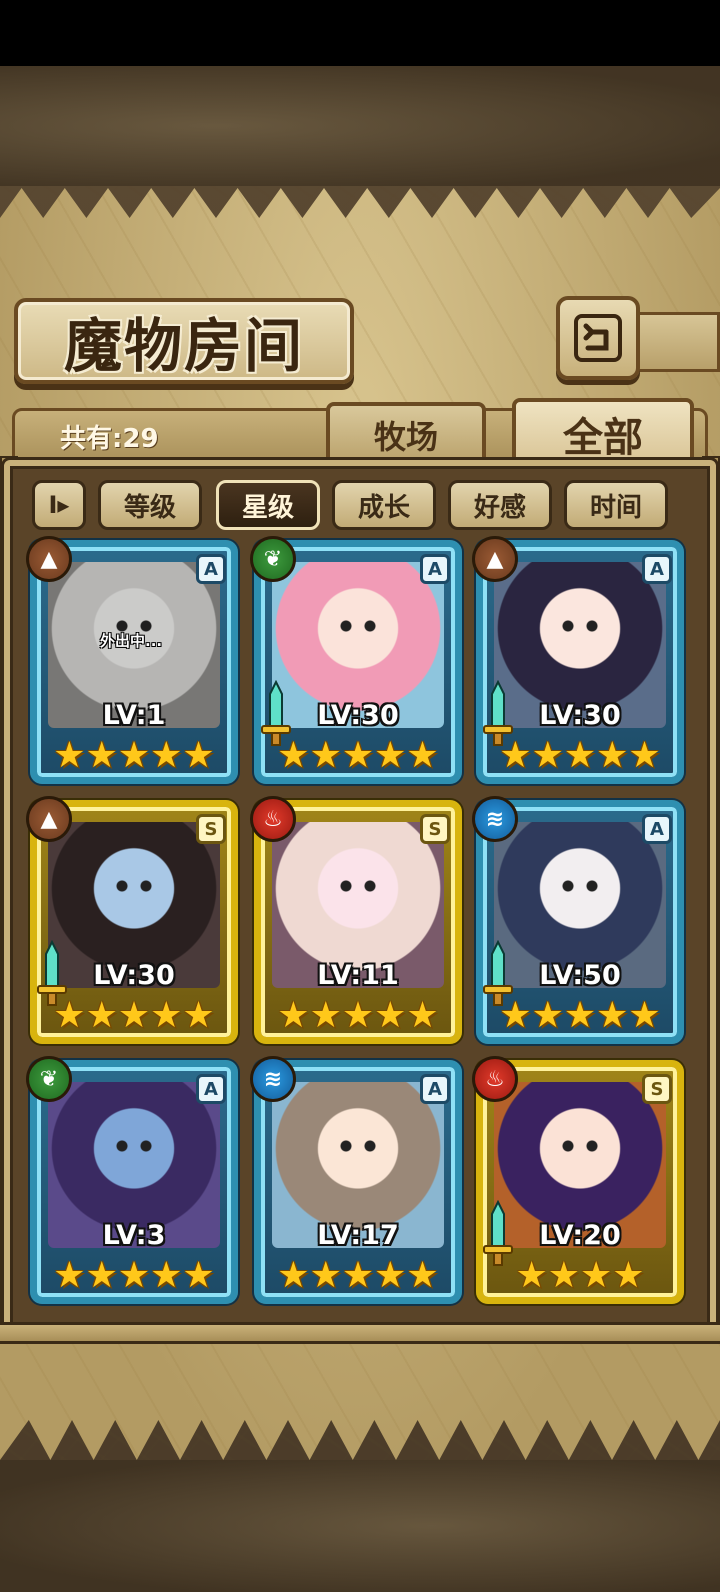  Describe the element at coordinates (384, 505) in the screenshot. I see `sort-growth-button: 成长` at that location.